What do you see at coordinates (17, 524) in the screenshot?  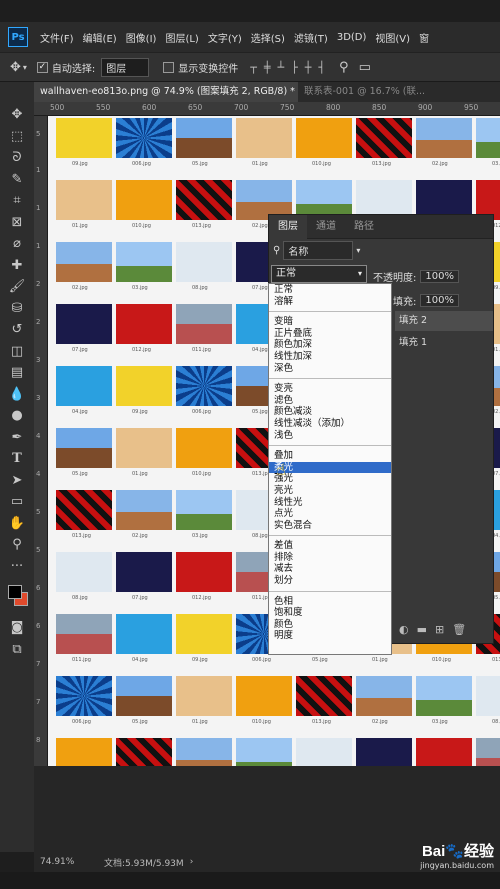 I see `hand-tool-icon: ✋` at bounding box center [17, 524].